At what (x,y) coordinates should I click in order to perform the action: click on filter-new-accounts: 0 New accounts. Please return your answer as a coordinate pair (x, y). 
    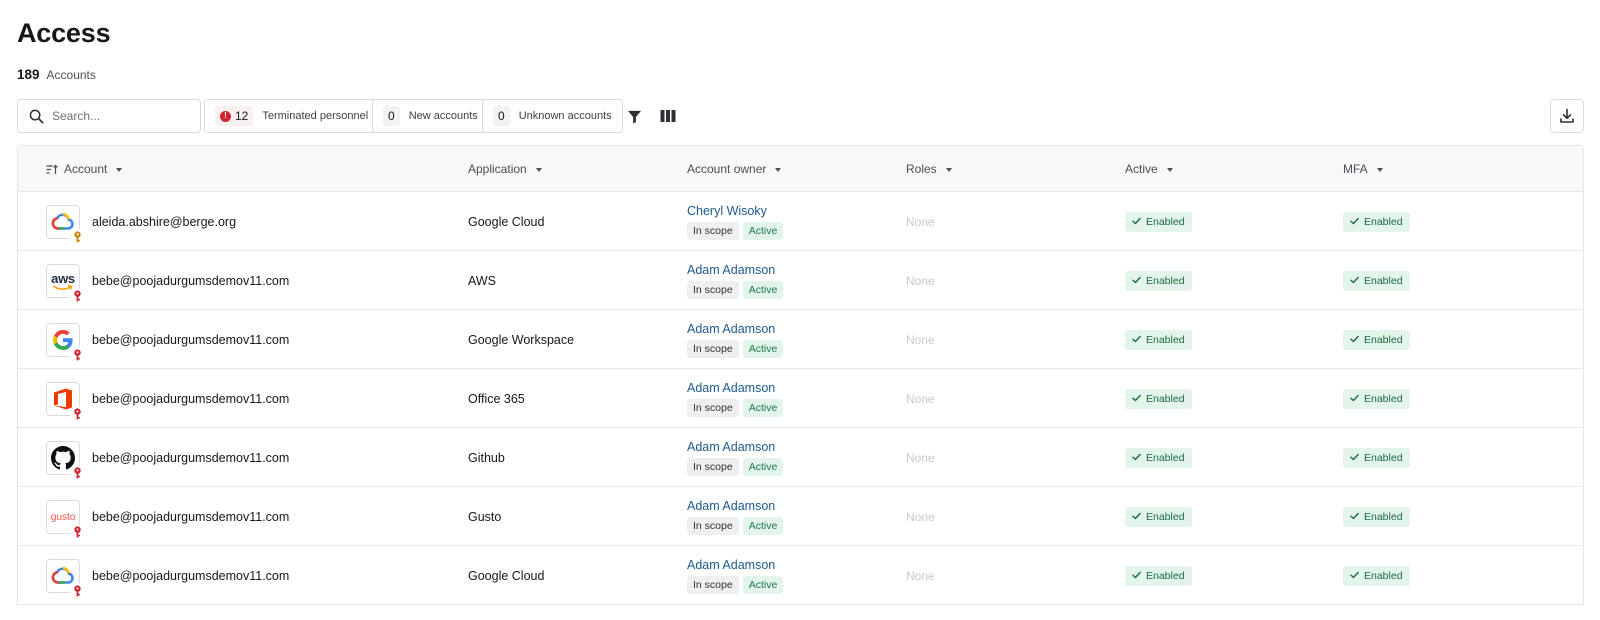
    Looking at the image, I should click on (430, 116).